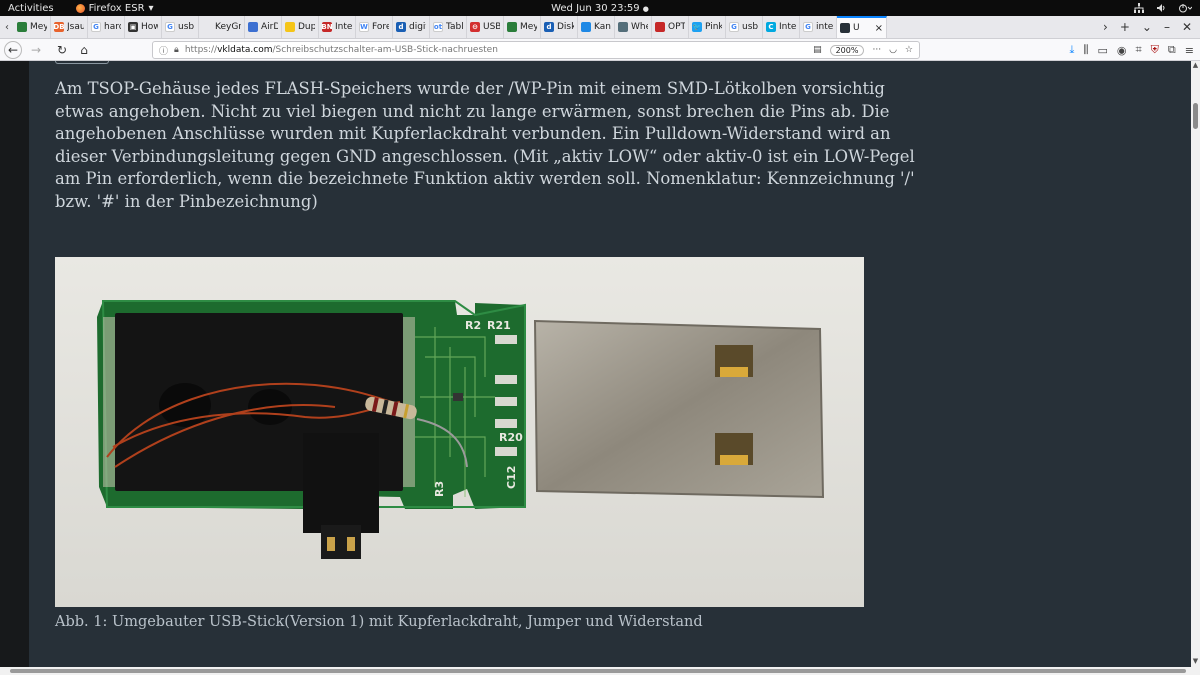  I want to click on screenshot-icon: ⌗, so click(1138, 50).